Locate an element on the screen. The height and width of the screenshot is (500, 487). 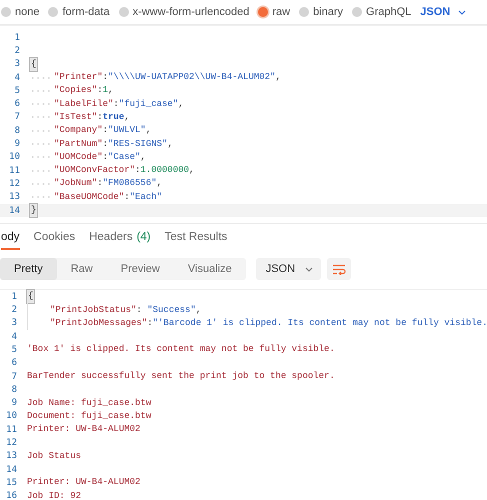
code-token: "PrintJobStatus" is located at coordinates (93, 310).